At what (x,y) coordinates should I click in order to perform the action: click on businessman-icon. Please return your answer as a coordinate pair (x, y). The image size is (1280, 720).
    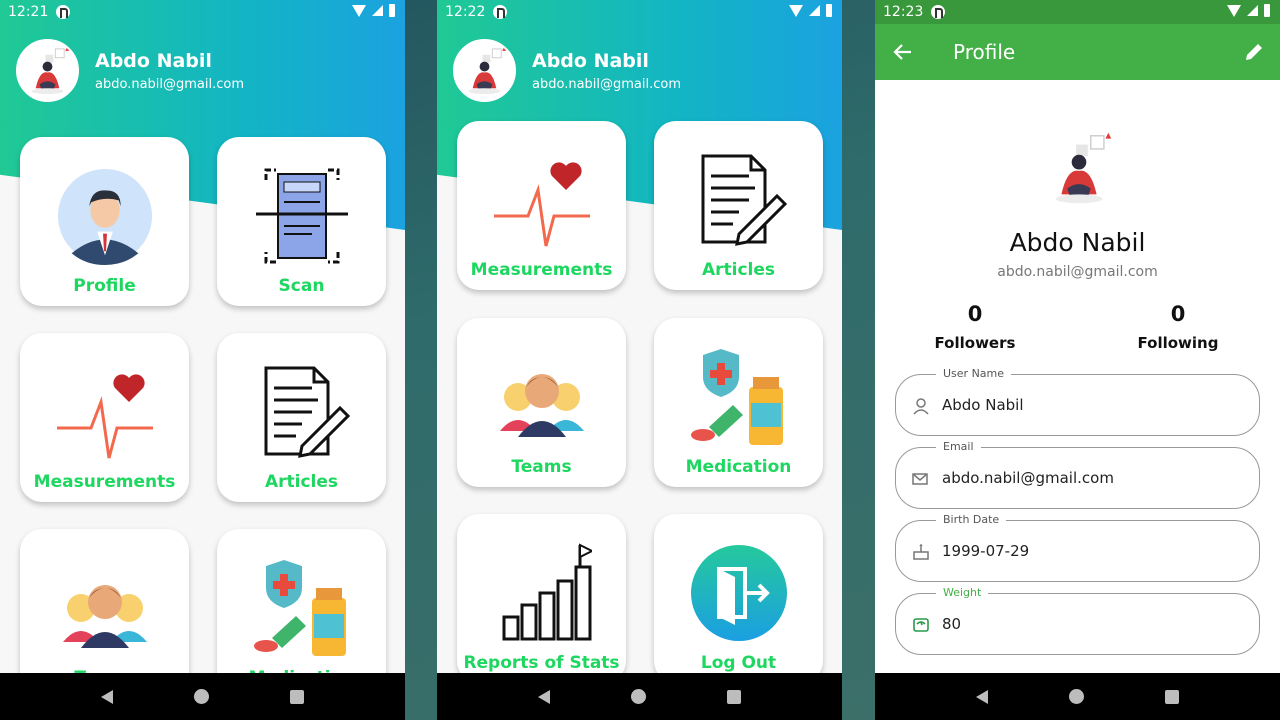
    Looking at the image, I should click on (105, 216).